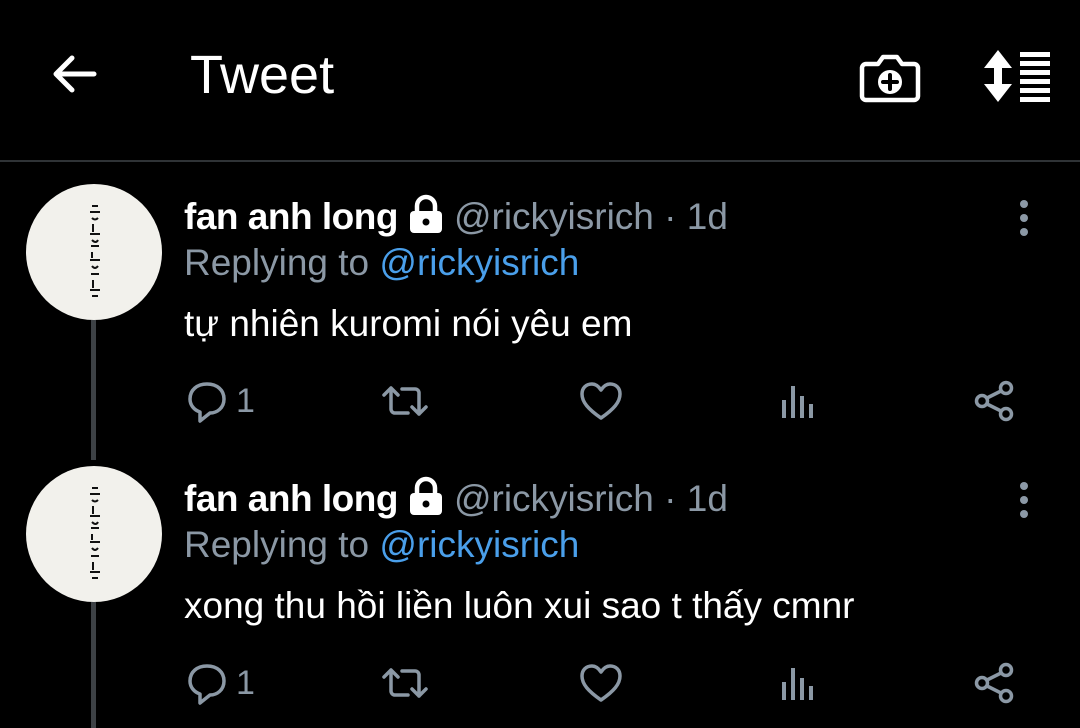 Image resolution: width=1080 pixels, height=728 pixels. What do you see at coordinates (262, 75) in the screenshot?
I see `page-title: Tweet` at bounding box center [262, 75].